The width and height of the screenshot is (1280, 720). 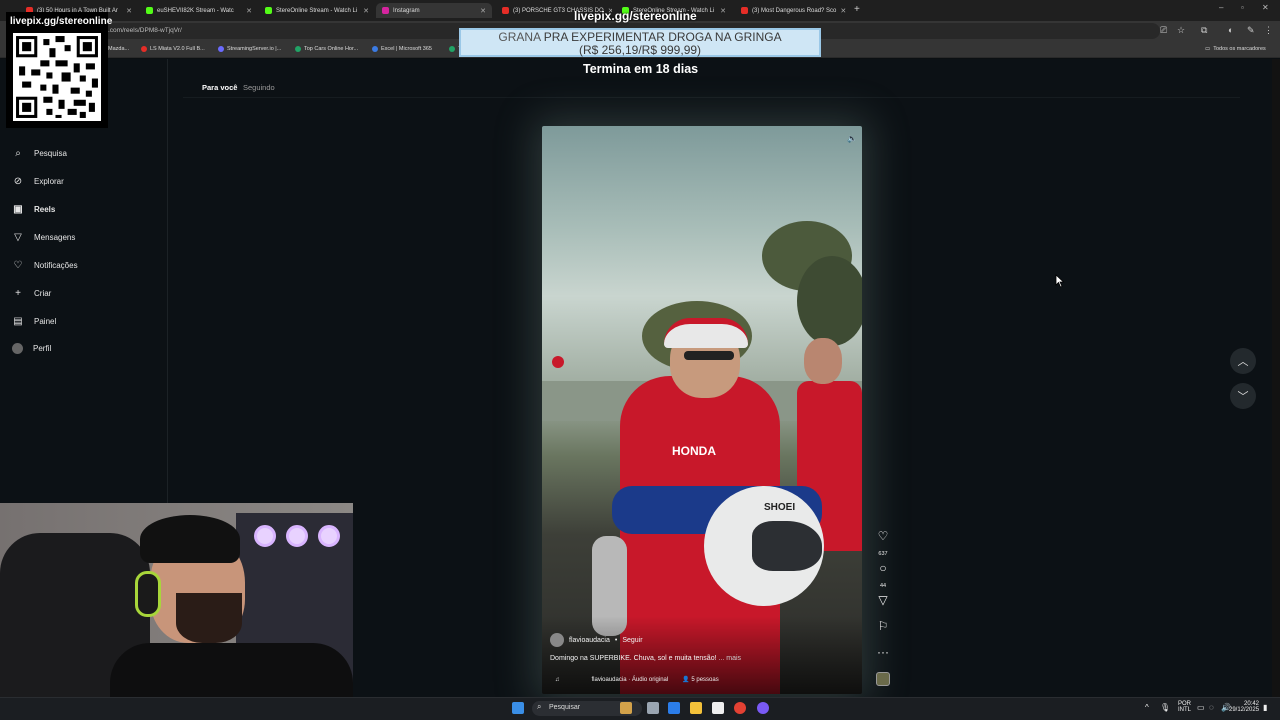 I want to click on sidebar-item-explore: ⊘ Explorar, so click(x=38, y=181).